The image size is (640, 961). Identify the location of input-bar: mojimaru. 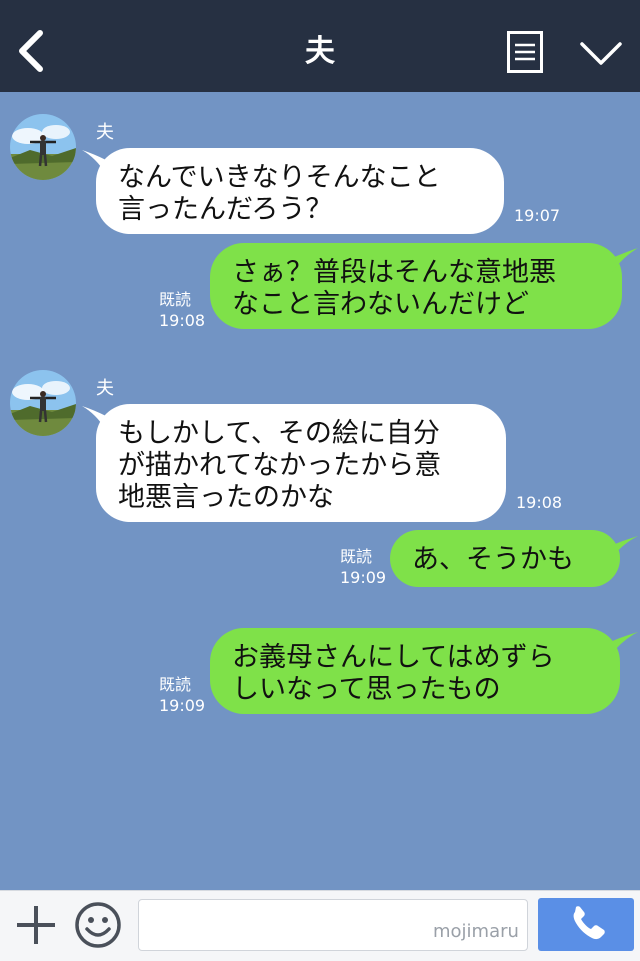
(320, 925).